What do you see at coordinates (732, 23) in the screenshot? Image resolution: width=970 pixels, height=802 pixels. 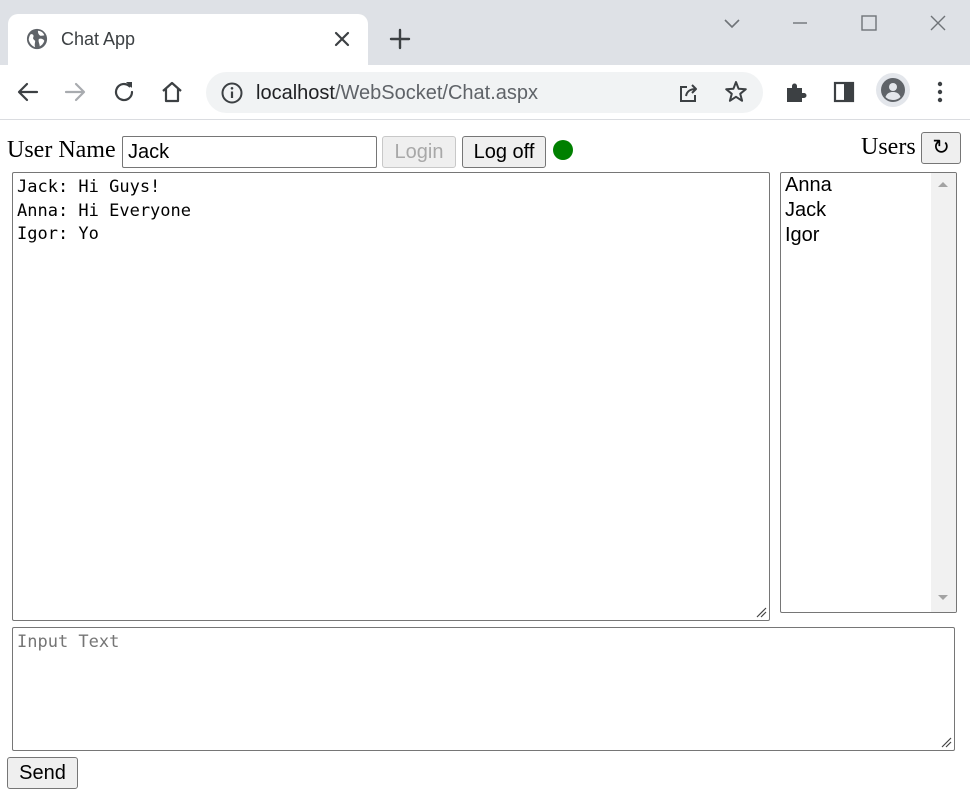 I see `tab-search-chevron-icon` at bounding box center [732, 23].